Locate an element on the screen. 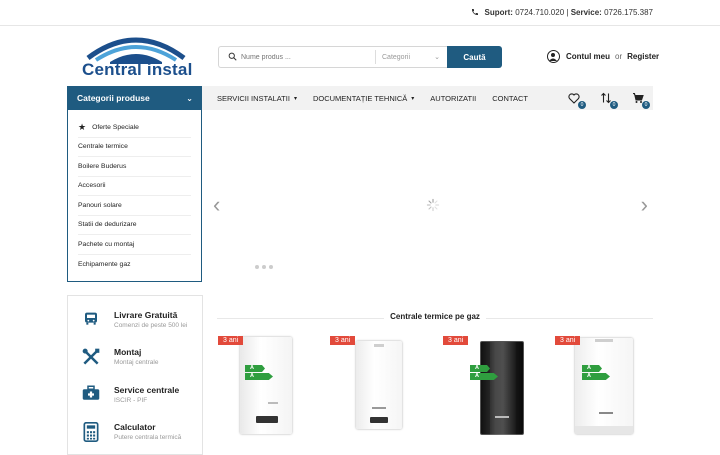 The height and width of the screenshot is (455, 720). feature-subtitle: Putere centrala termică is located at coordinates (148, 437).